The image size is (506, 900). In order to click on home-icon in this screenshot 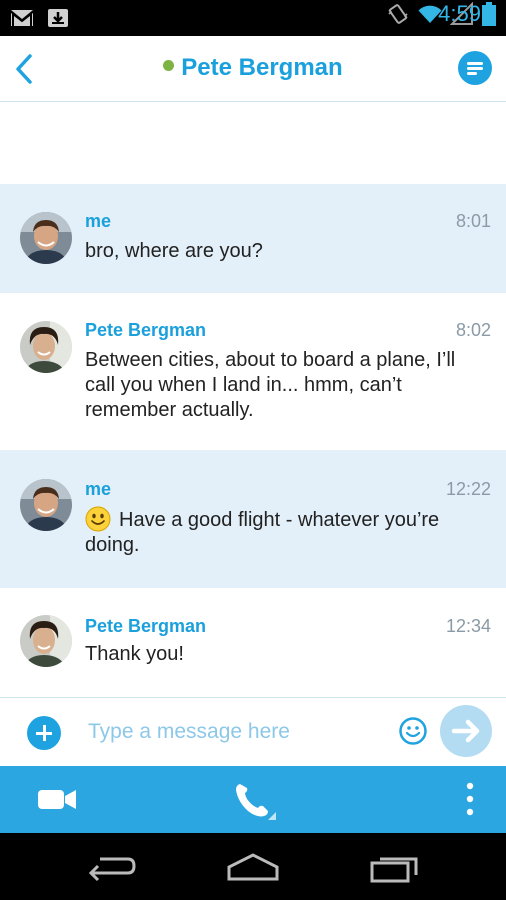, I will do `click(253, 867)`.